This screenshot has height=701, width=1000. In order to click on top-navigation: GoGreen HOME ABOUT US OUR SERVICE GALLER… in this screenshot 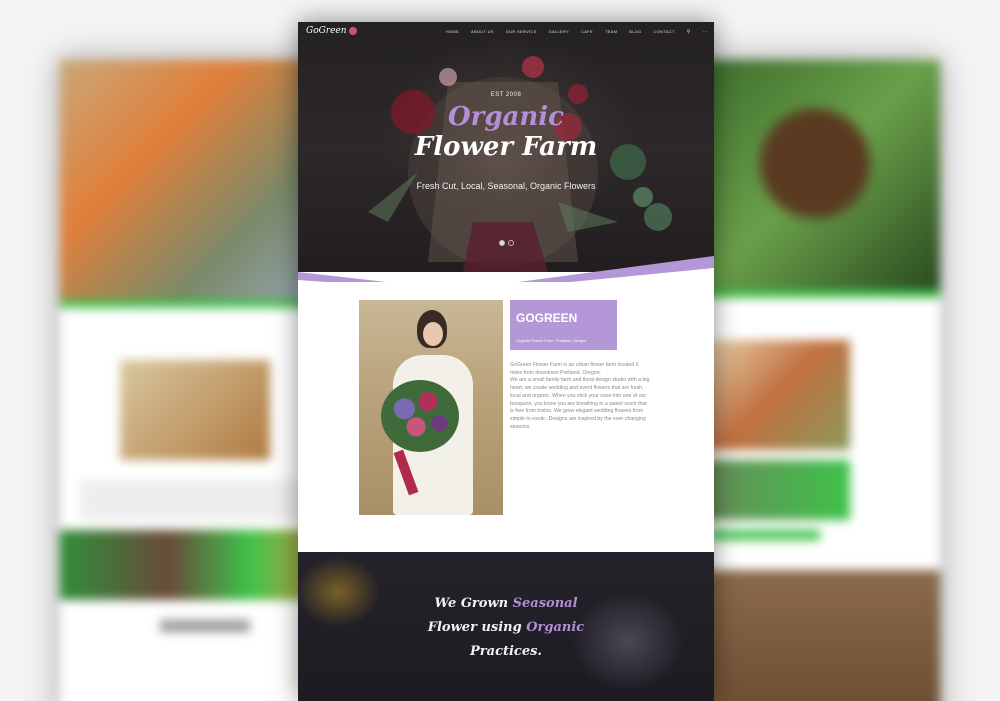, I will do `click(506, 32)`.